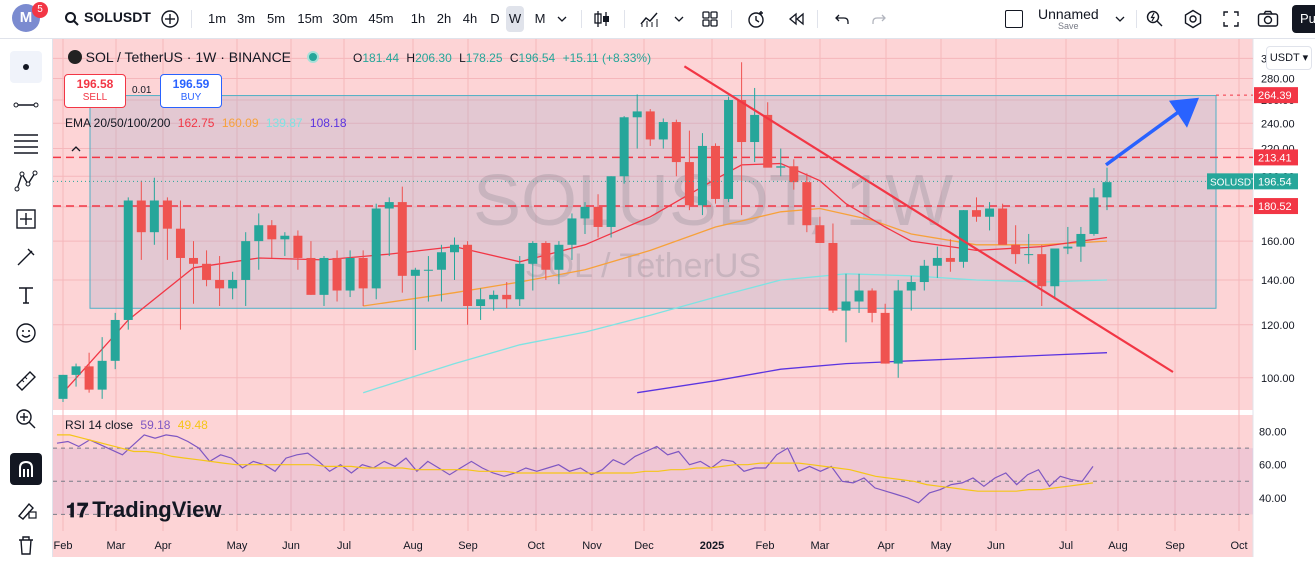 This screenshot has height=562, width=1315. What do you see at coordinates (1231, 19) in the screenshot?
I see `fullscreen-icon` at bounding box center [1231, 19].